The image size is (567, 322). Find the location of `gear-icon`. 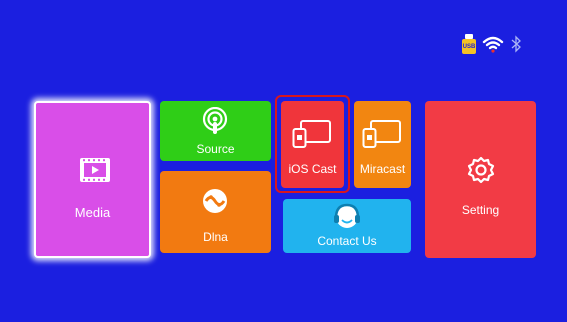

gear-icon is located at coordinates (481, 171).